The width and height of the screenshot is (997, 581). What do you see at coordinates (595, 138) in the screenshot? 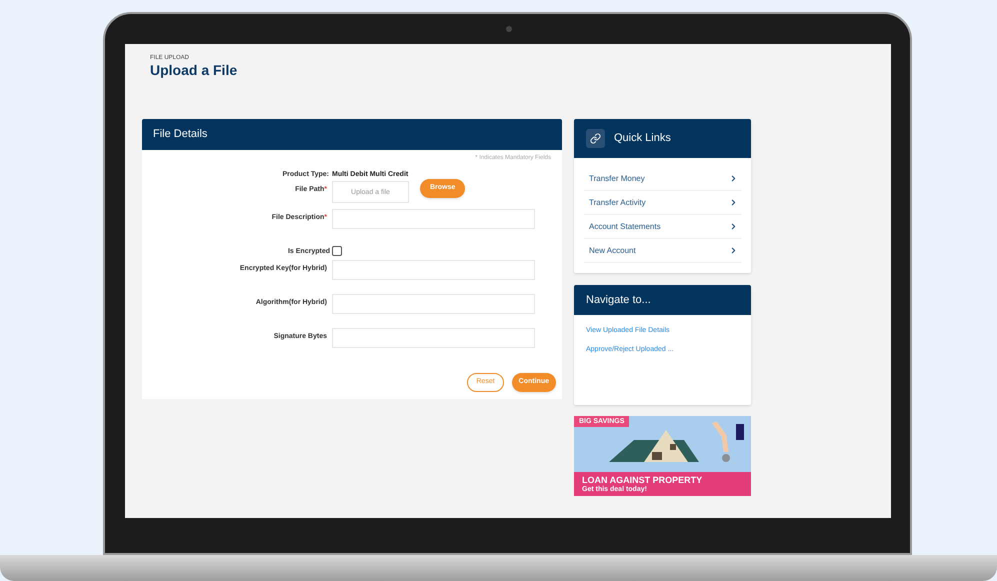
I see `link-icon` at bounding box center [595, 138].